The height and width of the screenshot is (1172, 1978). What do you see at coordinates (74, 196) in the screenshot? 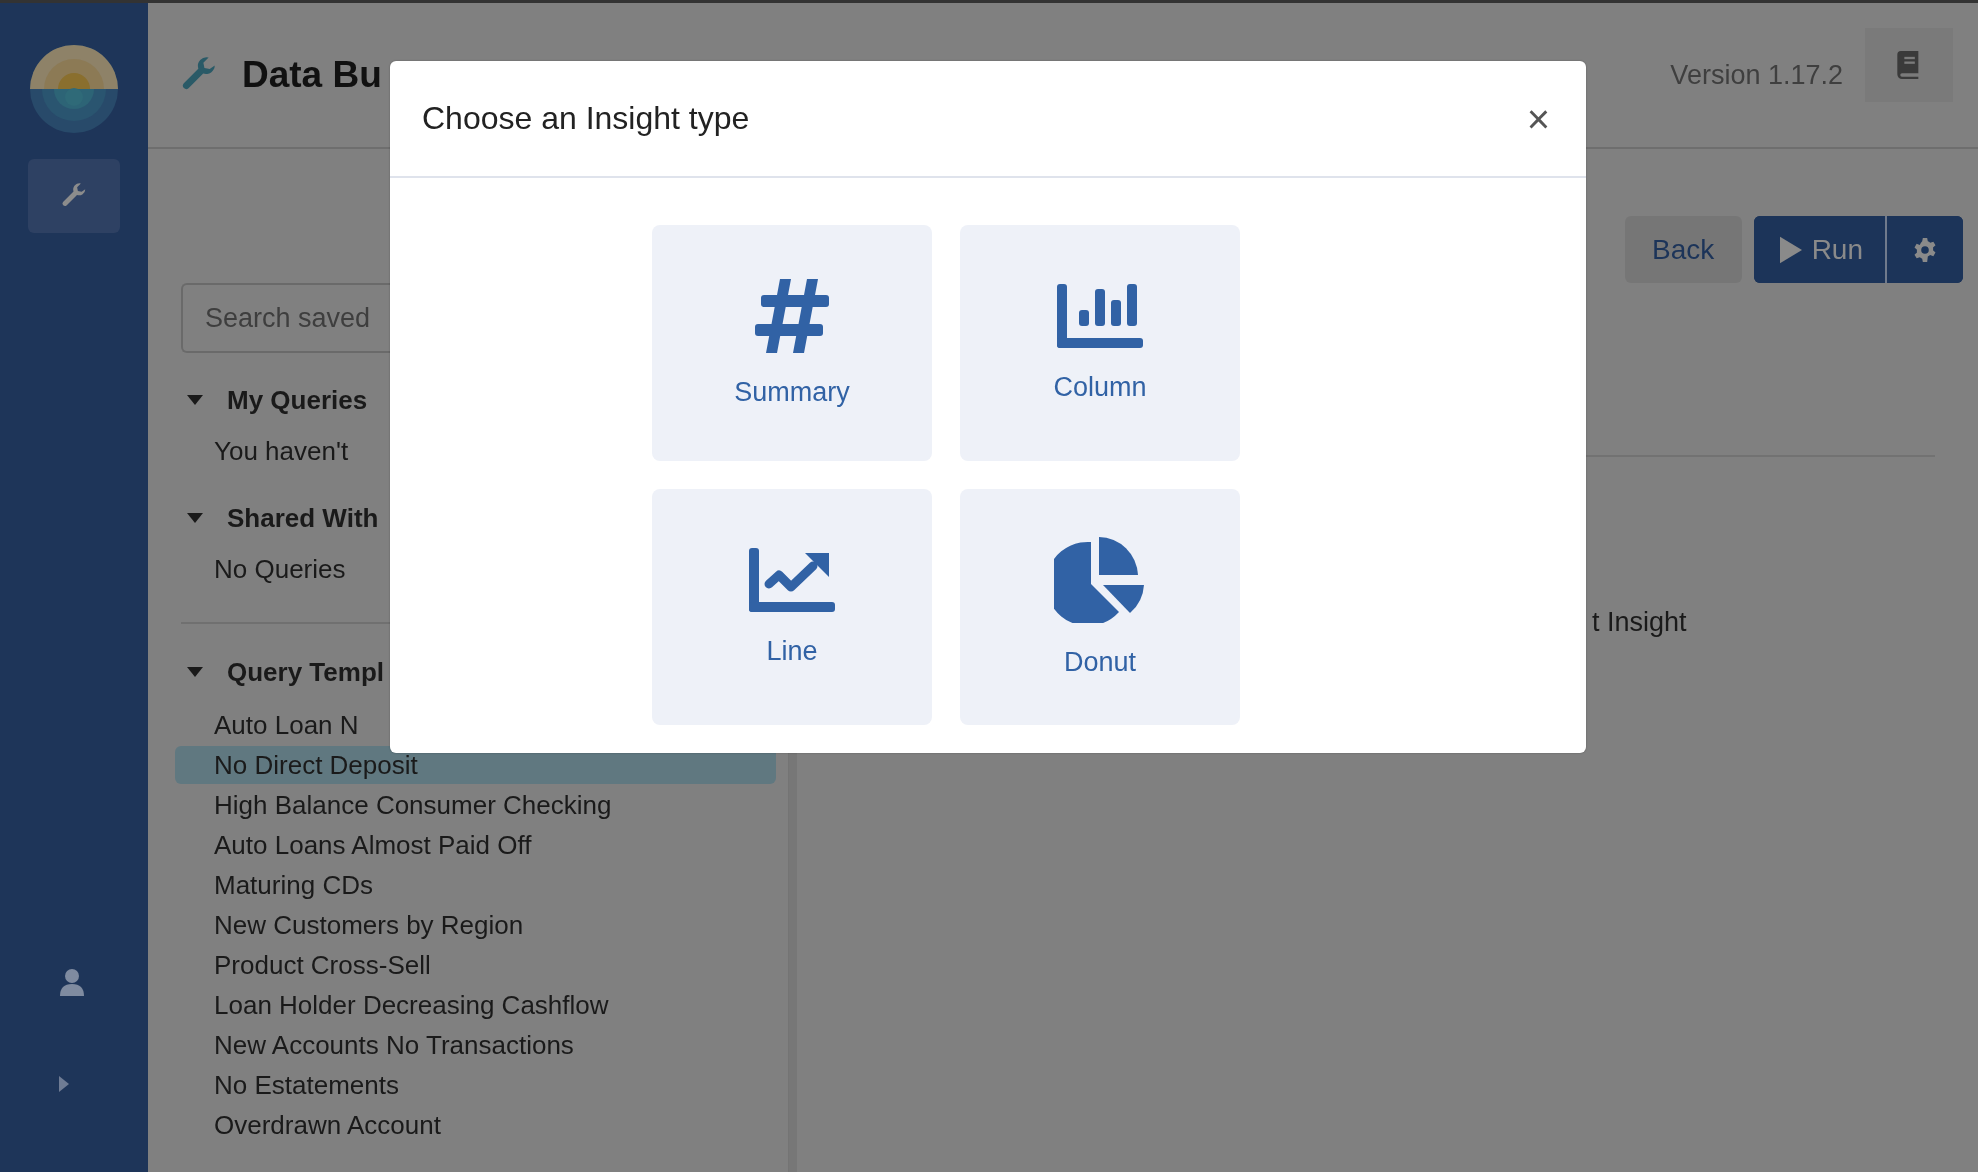
I see `wrench-nav-button` at bounding box center [74, 196].